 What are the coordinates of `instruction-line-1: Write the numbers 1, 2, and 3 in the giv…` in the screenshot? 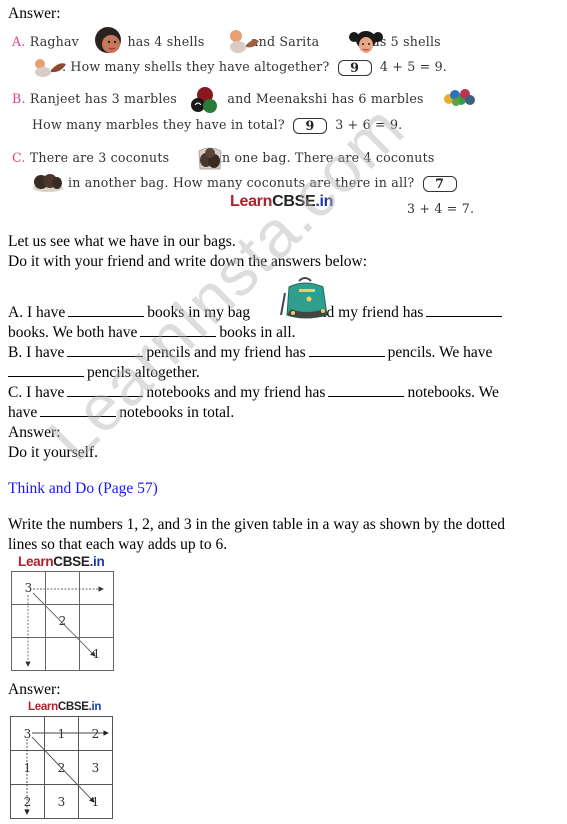 It's located at (256, 524).